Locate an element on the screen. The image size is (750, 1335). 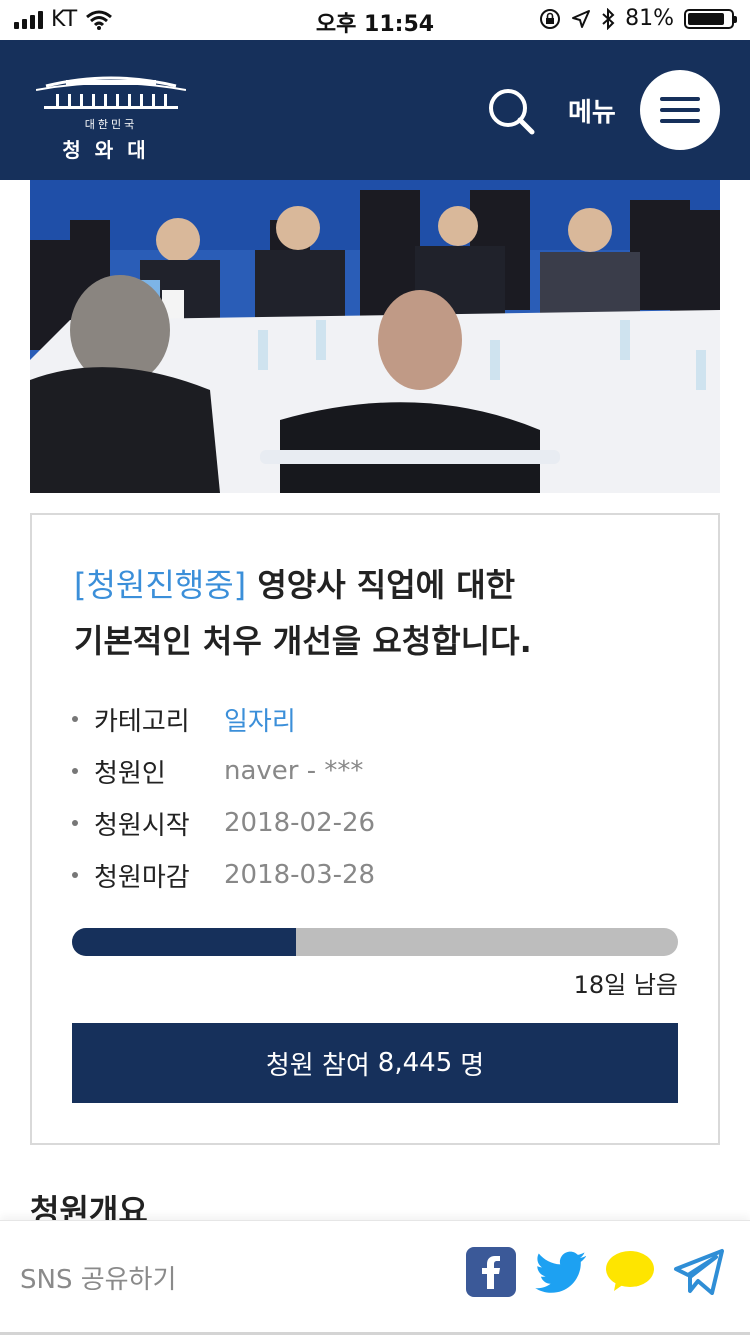
end-date-value: 2018-03-28 is located at coordinates (300, 875).